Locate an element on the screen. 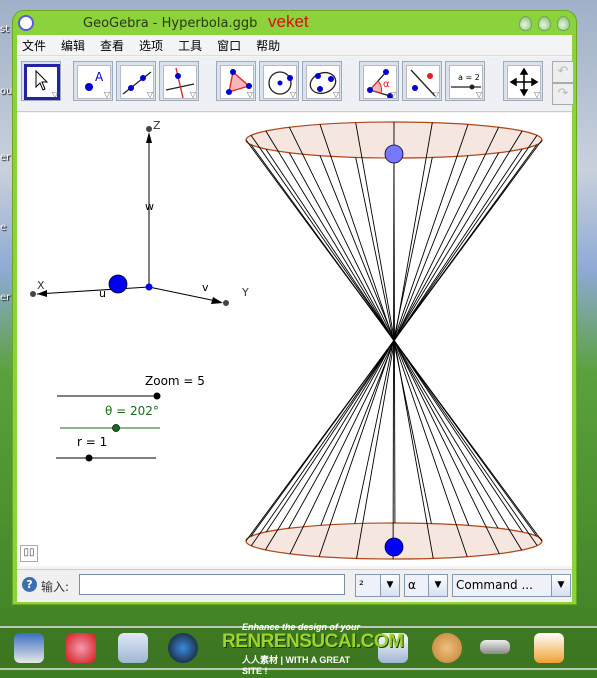 This screenshot has height=678, width=597. z-arrow-icon is located at coordinates (149, 137).